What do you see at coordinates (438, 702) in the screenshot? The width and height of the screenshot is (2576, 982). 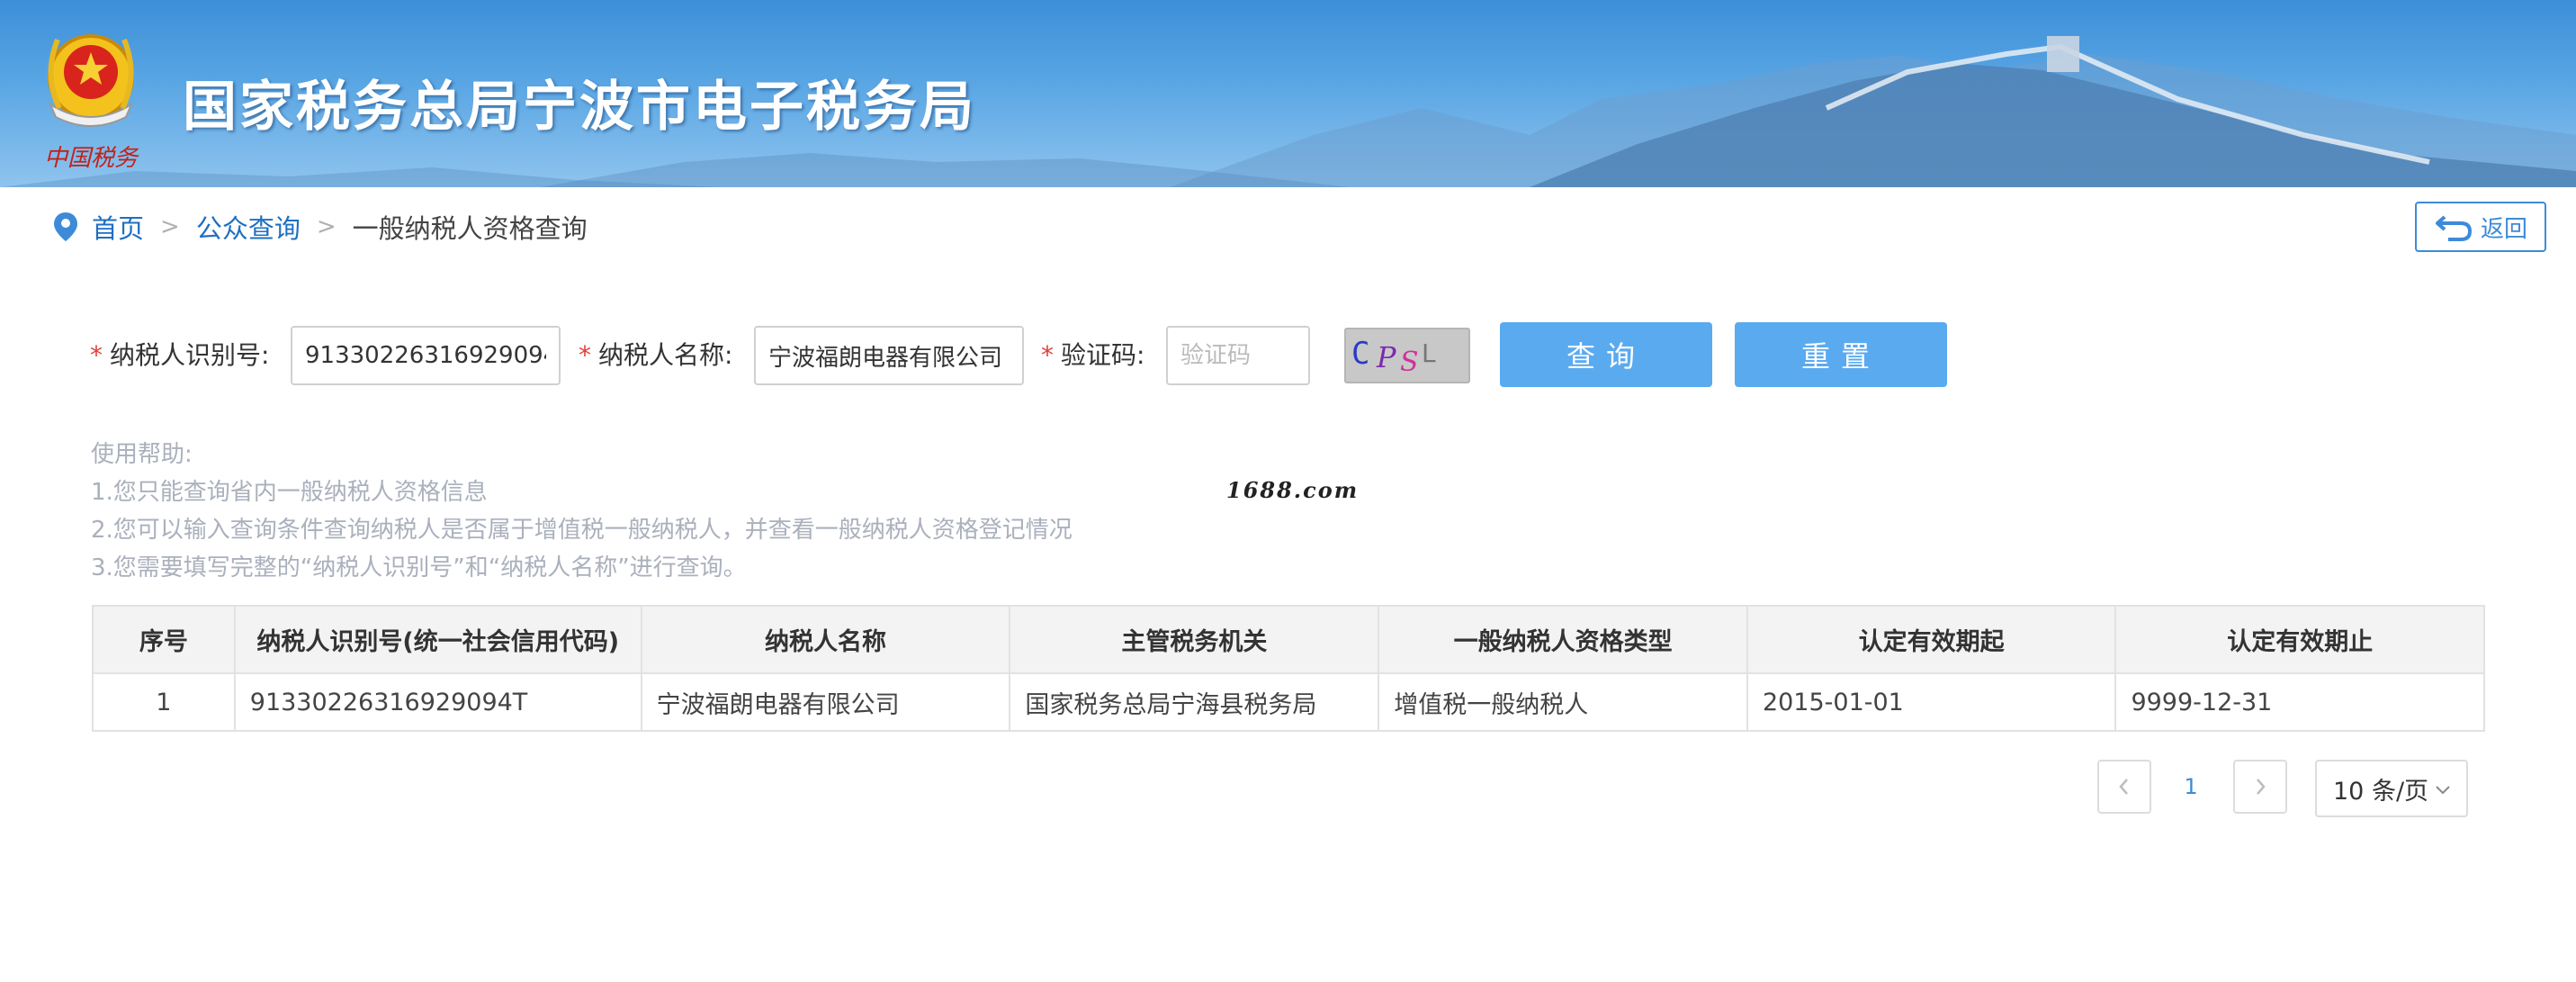 I see `table-cell: 91330226316929094T` at bounding box center [438, 702].